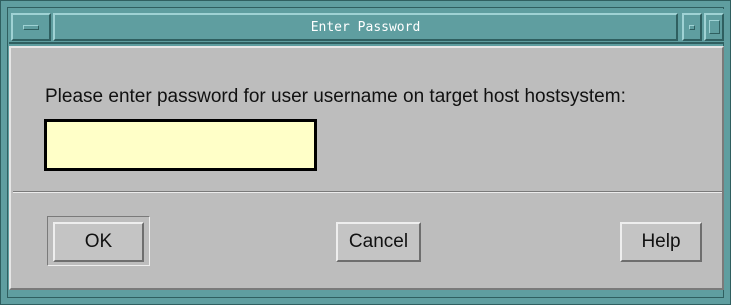  Describe the element at coordinates (661, 242) in the screenshot. I see `help-button: Help` at that location.